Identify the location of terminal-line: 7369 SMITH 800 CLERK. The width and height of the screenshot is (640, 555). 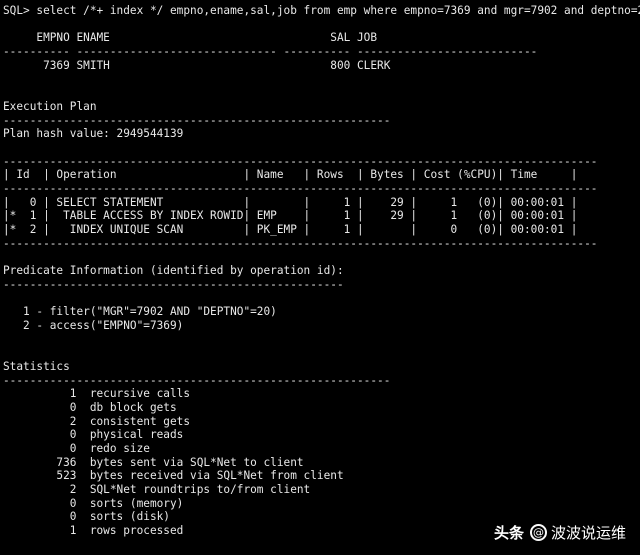
(197, 65).